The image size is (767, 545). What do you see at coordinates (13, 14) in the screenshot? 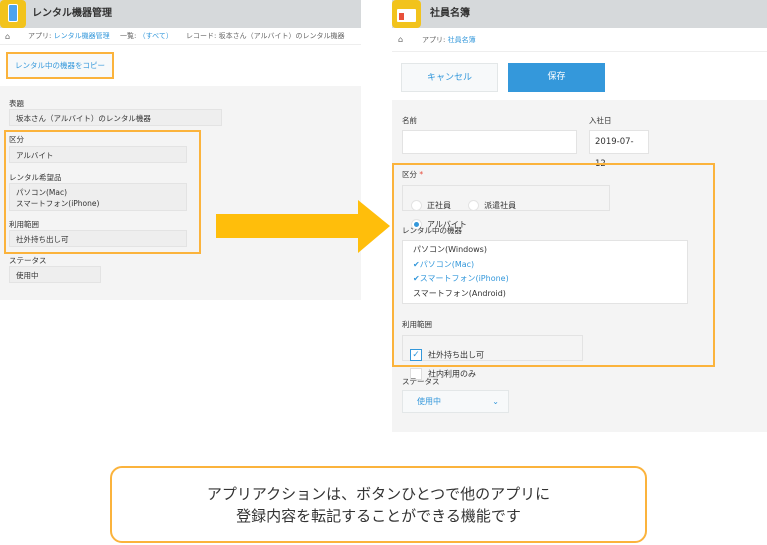
I see `smartphone-icon` at bounding box center [13, 14].